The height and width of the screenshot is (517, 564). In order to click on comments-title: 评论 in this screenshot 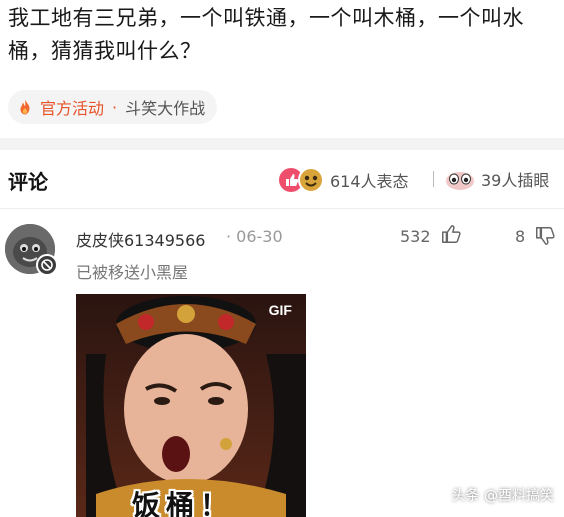, I will do `click(28, 182)`.